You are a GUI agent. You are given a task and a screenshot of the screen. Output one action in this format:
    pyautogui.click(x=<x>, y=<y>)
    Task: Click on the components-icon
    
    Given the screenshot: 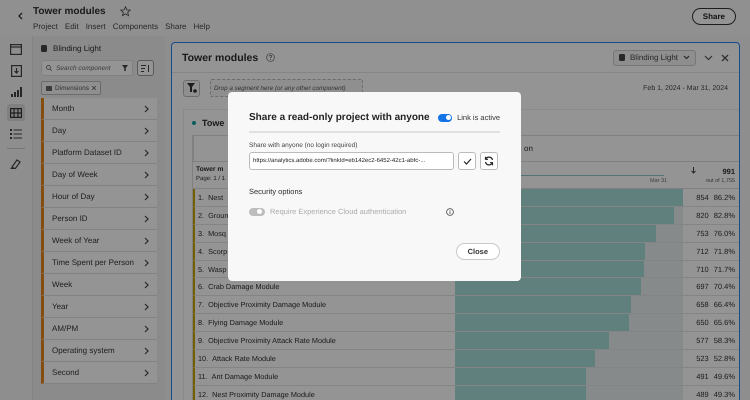 What is the action you would take?
    pyautogui.click(x=16, y=113)
    